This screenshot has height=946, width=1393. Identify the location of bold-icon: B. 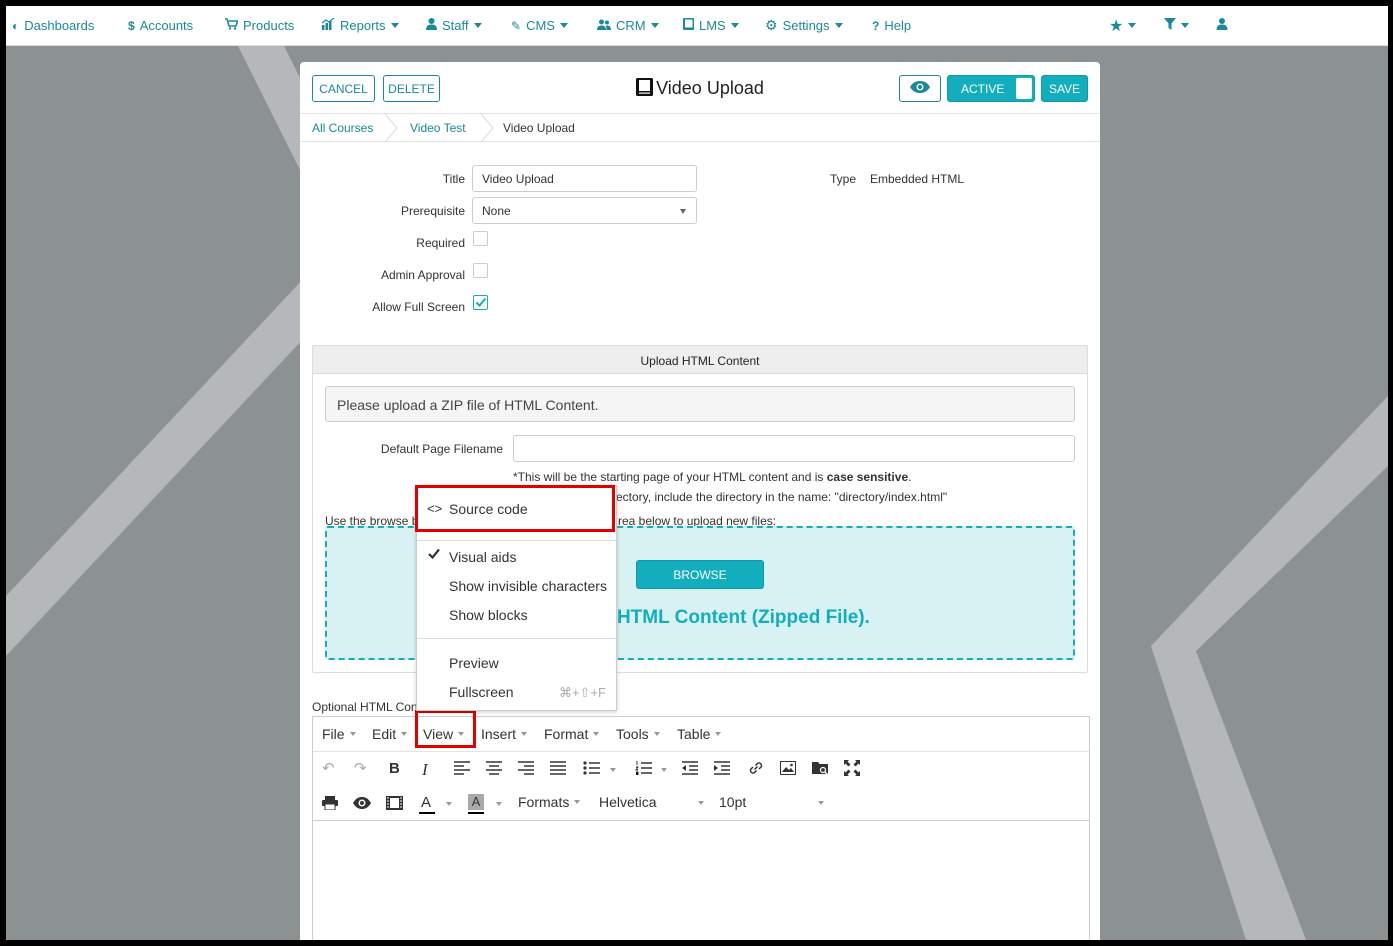
(394, 768).